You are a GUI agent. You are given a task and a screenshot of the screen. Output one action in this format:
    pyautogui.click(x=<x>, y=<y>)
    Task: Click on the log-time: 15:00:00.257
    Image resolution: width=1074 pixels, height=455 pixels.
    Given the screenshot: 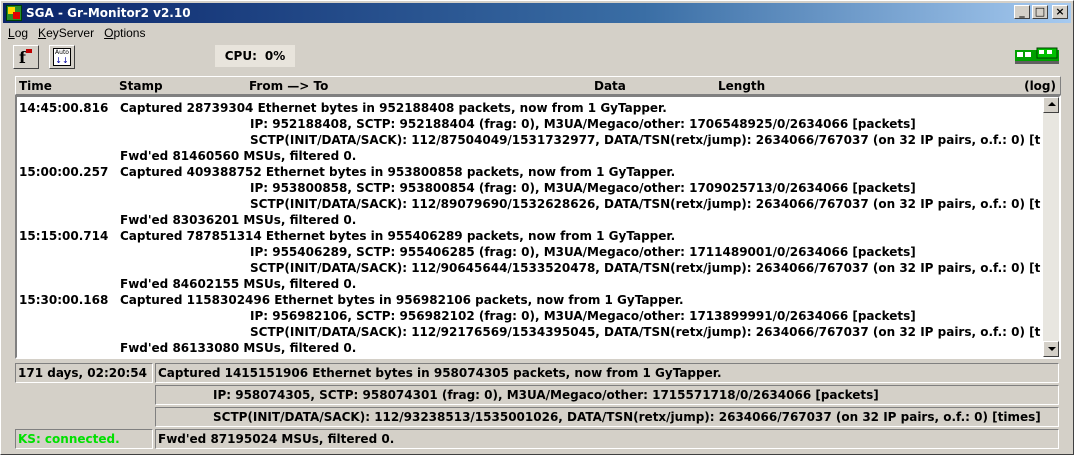 What is the action you would take?
    pyautogui.click(x=64, y=172)
    